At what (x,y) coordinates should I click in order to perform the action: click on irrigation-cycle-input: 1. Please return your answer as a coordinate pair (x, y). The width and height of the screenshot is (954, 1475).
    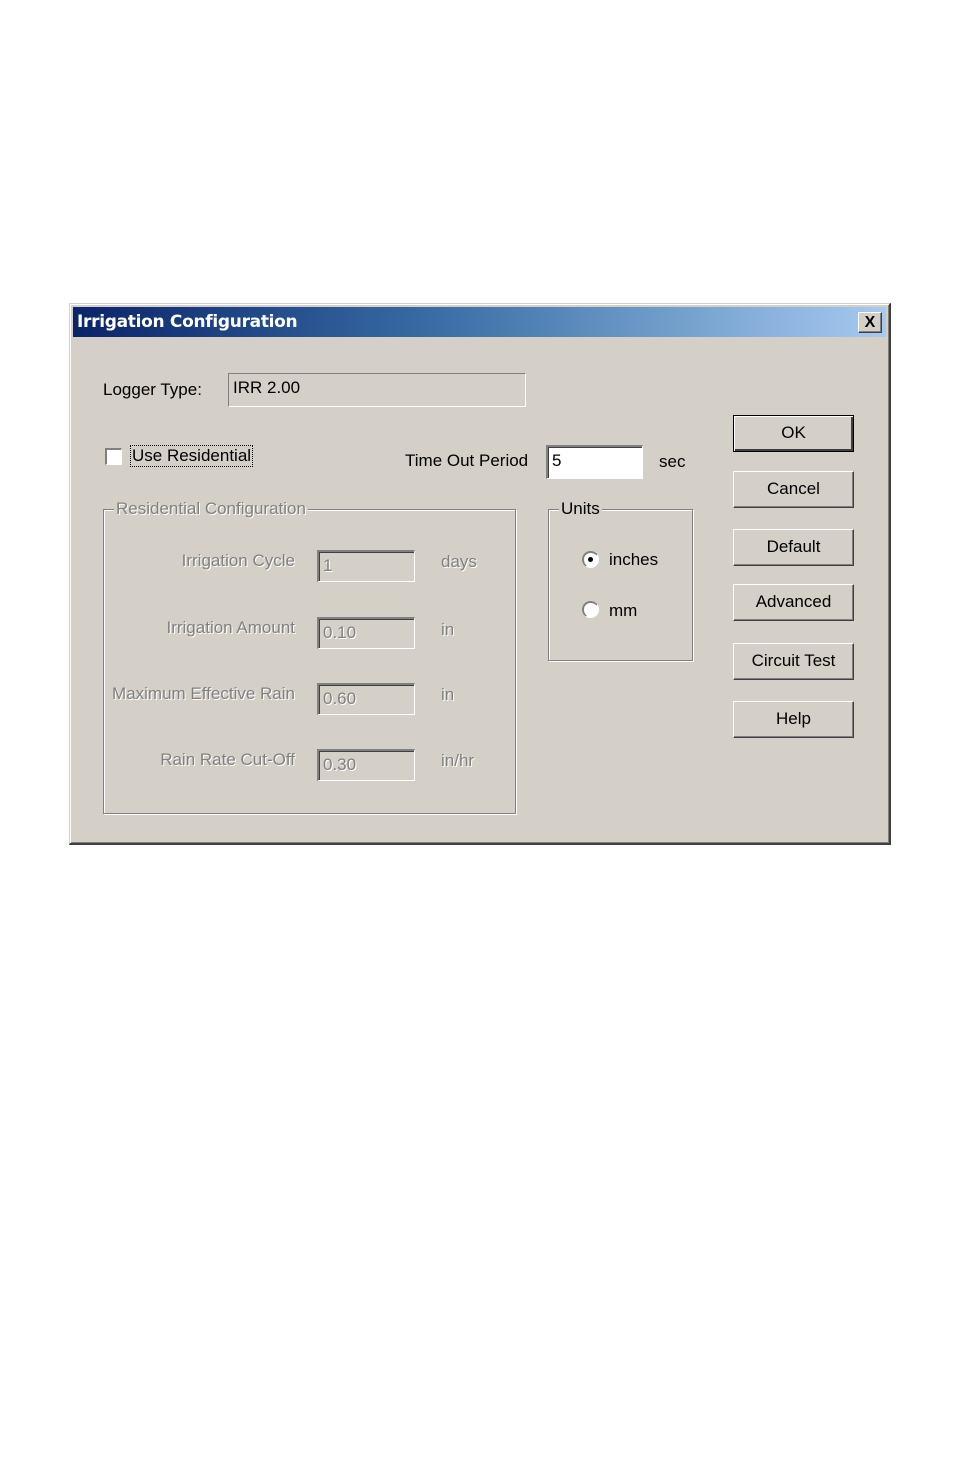
    Looking at the image, I should click on (366, 566).